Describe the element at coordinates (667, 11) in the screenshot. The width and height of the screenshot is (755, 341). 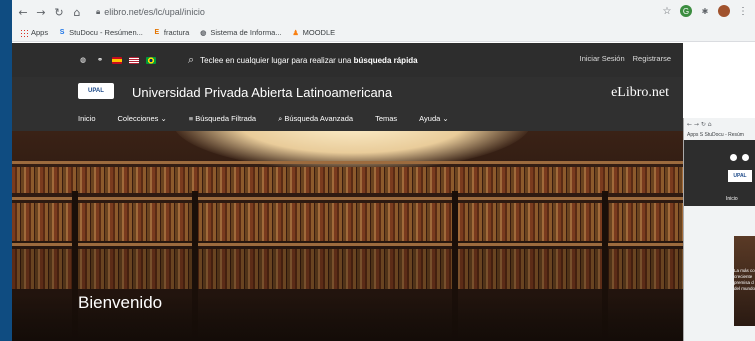
I see `star-icon: ☆` at that location.